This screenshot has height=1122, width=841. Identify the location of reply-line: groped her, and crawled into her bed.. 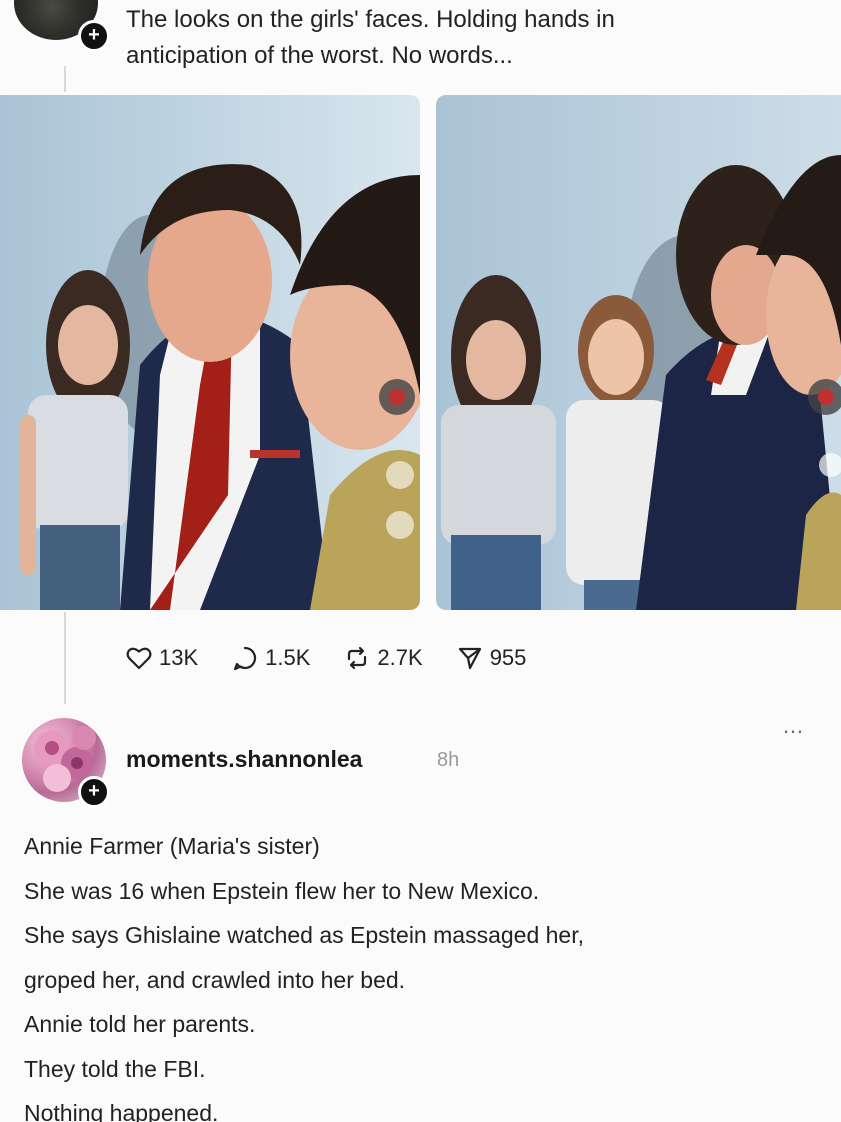
(215, 979).